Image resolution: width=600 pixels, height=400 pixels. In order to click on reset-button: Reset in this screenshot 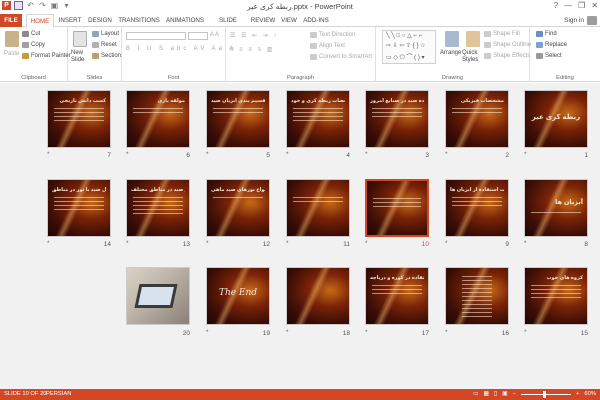, I will do `click(104, 45)`.